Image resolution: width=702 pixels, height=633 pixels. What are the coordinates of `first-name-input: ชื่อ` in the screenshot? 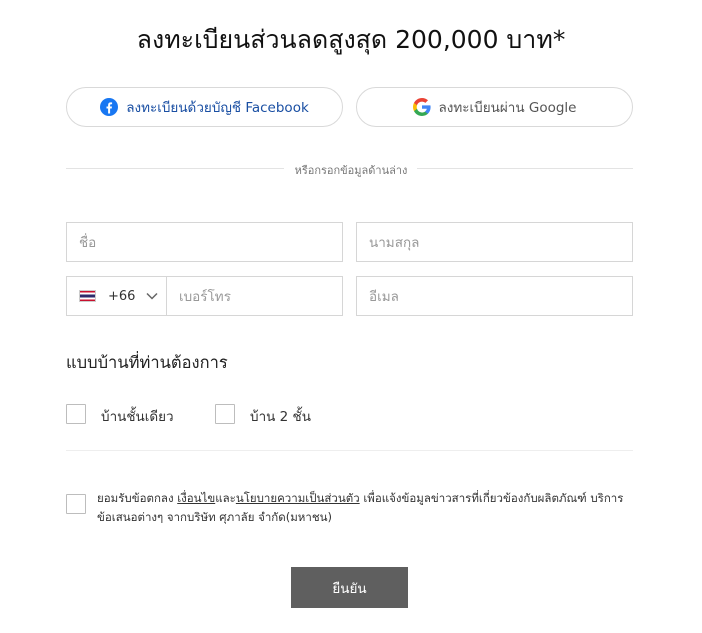 It's located at (204, 242).